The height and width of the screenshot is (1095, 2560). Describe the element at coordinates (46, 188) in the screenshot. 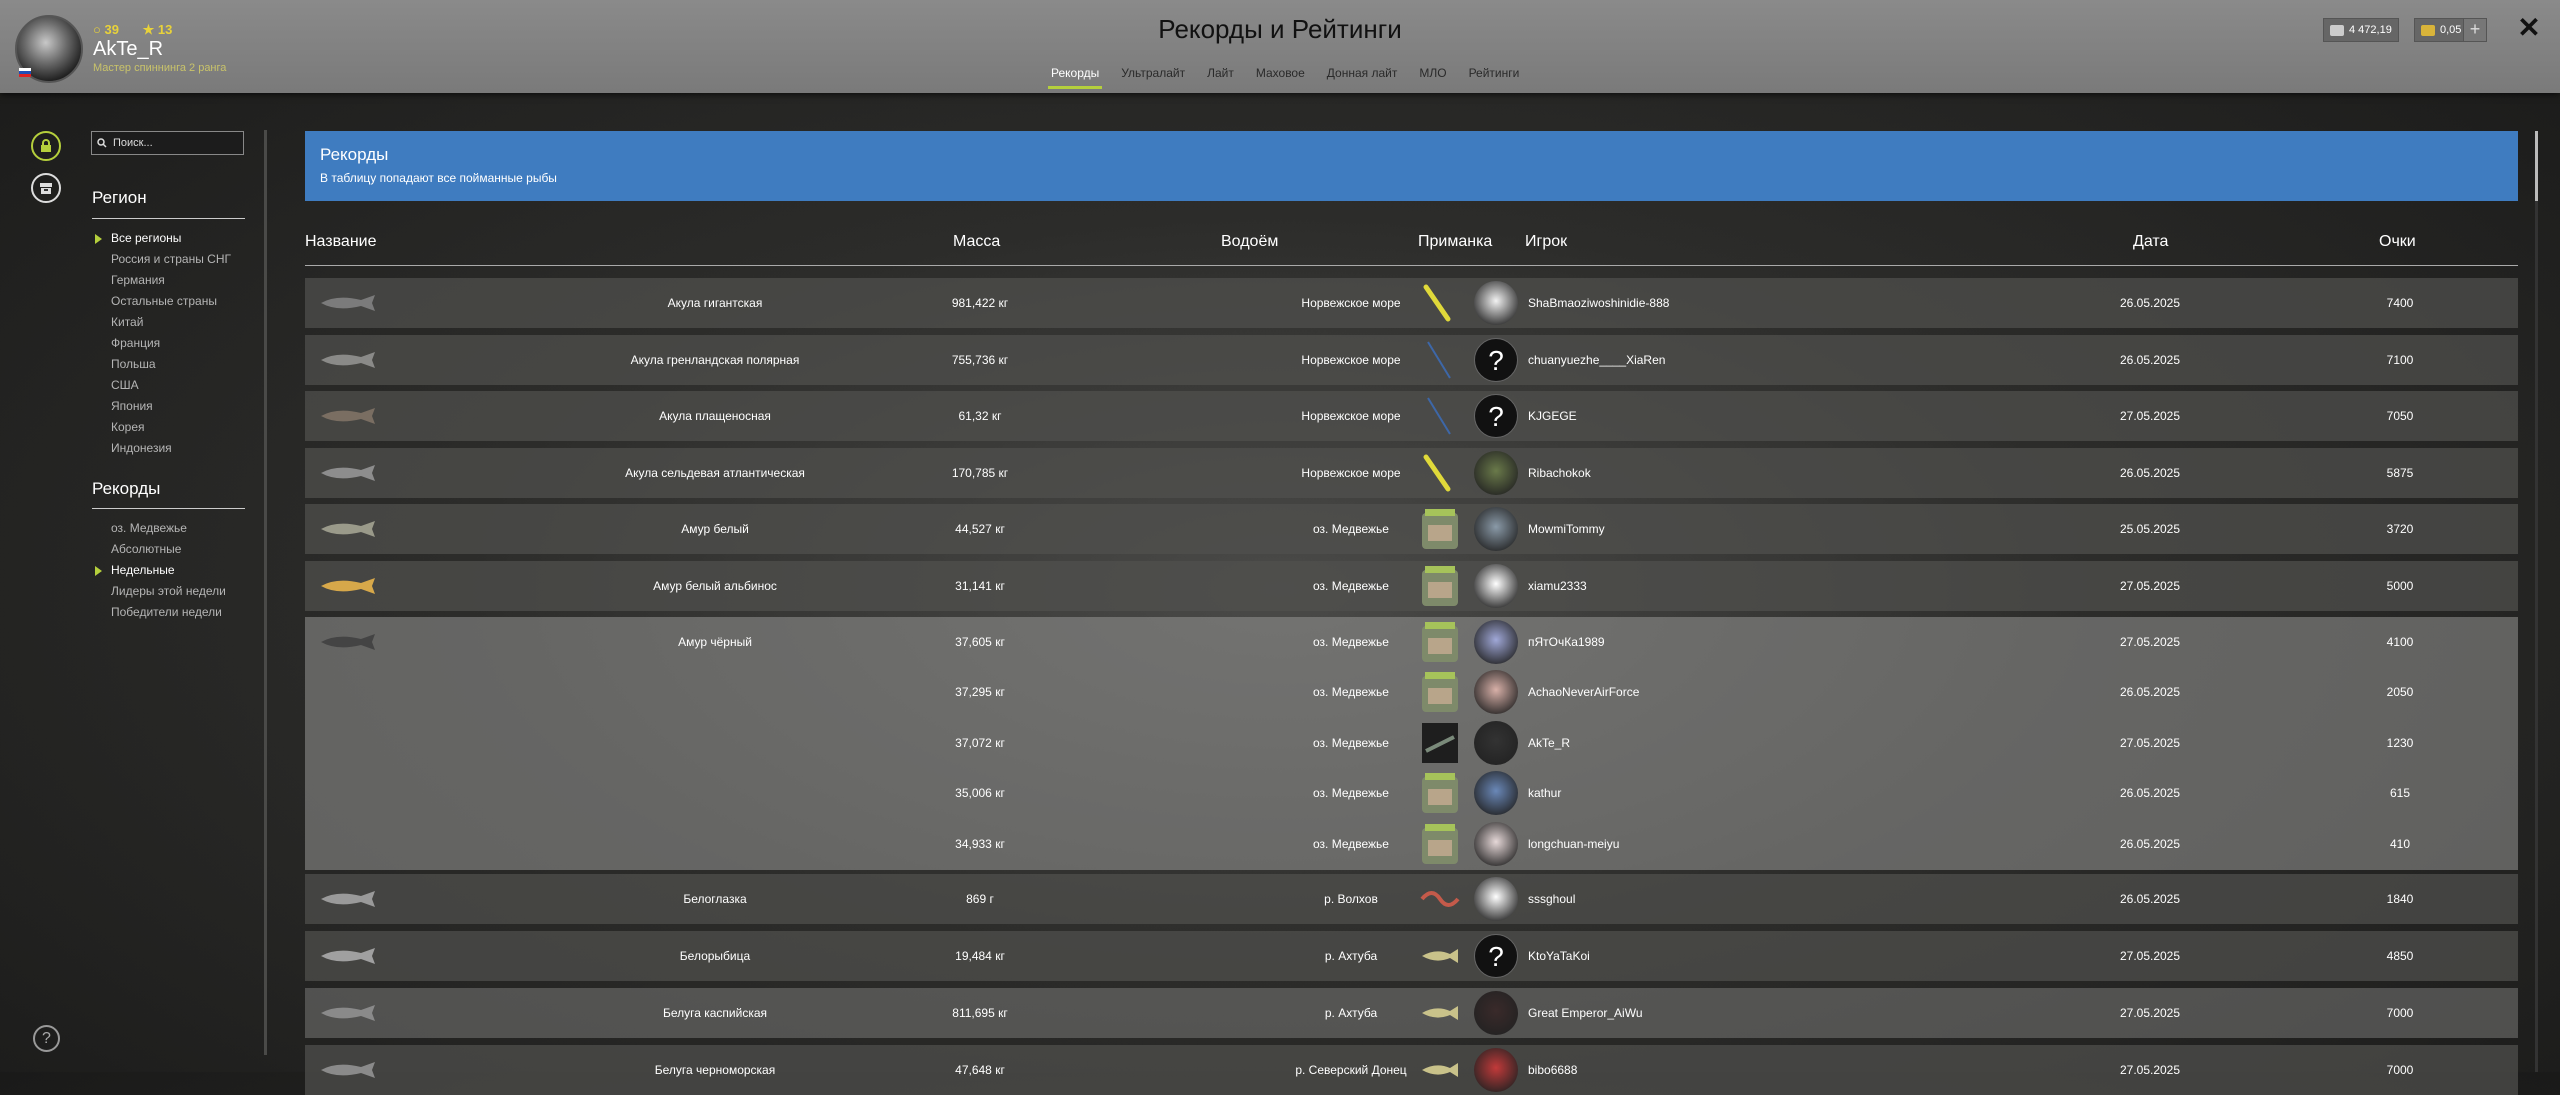

I see `storage-box-icon` at that location.